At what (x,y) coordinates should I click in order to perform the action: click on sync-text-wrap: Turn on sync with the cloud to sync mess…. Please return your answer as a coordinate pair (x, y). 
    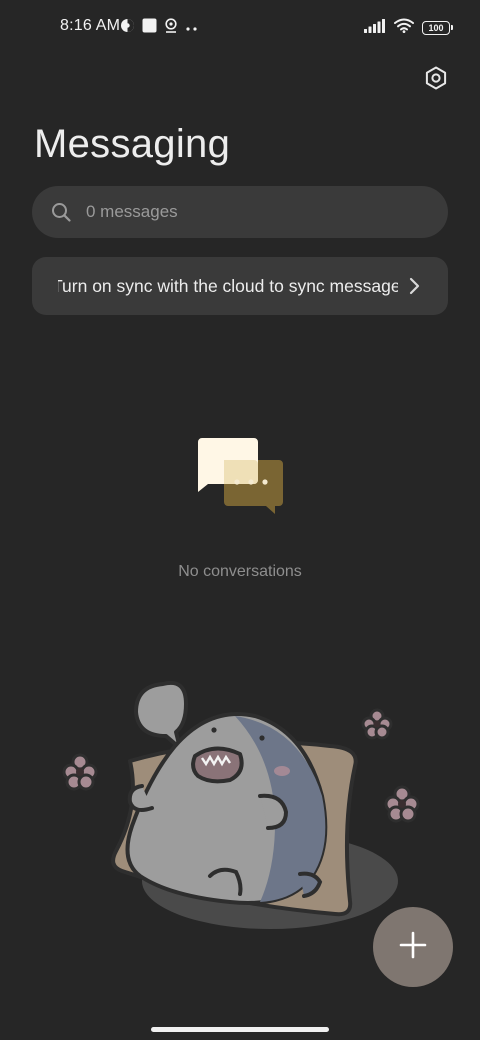
    Looking at the image, I should click on (228, 286).